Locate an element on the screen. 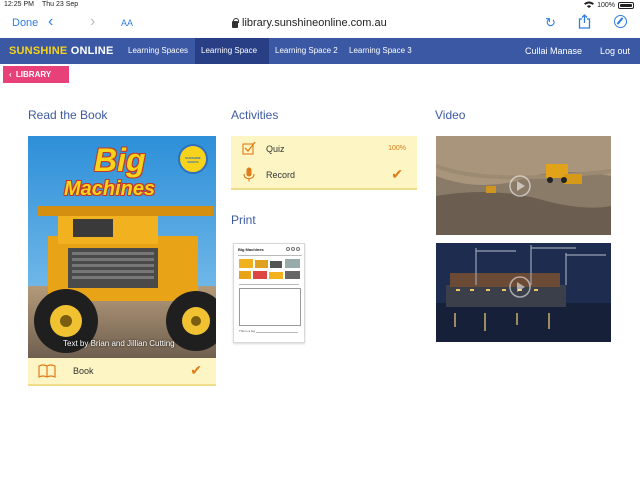 The height and width of the screenshot is (480, 640). tab-learning-space-2: Learning Space 2 is located at coordinates (306, 51).